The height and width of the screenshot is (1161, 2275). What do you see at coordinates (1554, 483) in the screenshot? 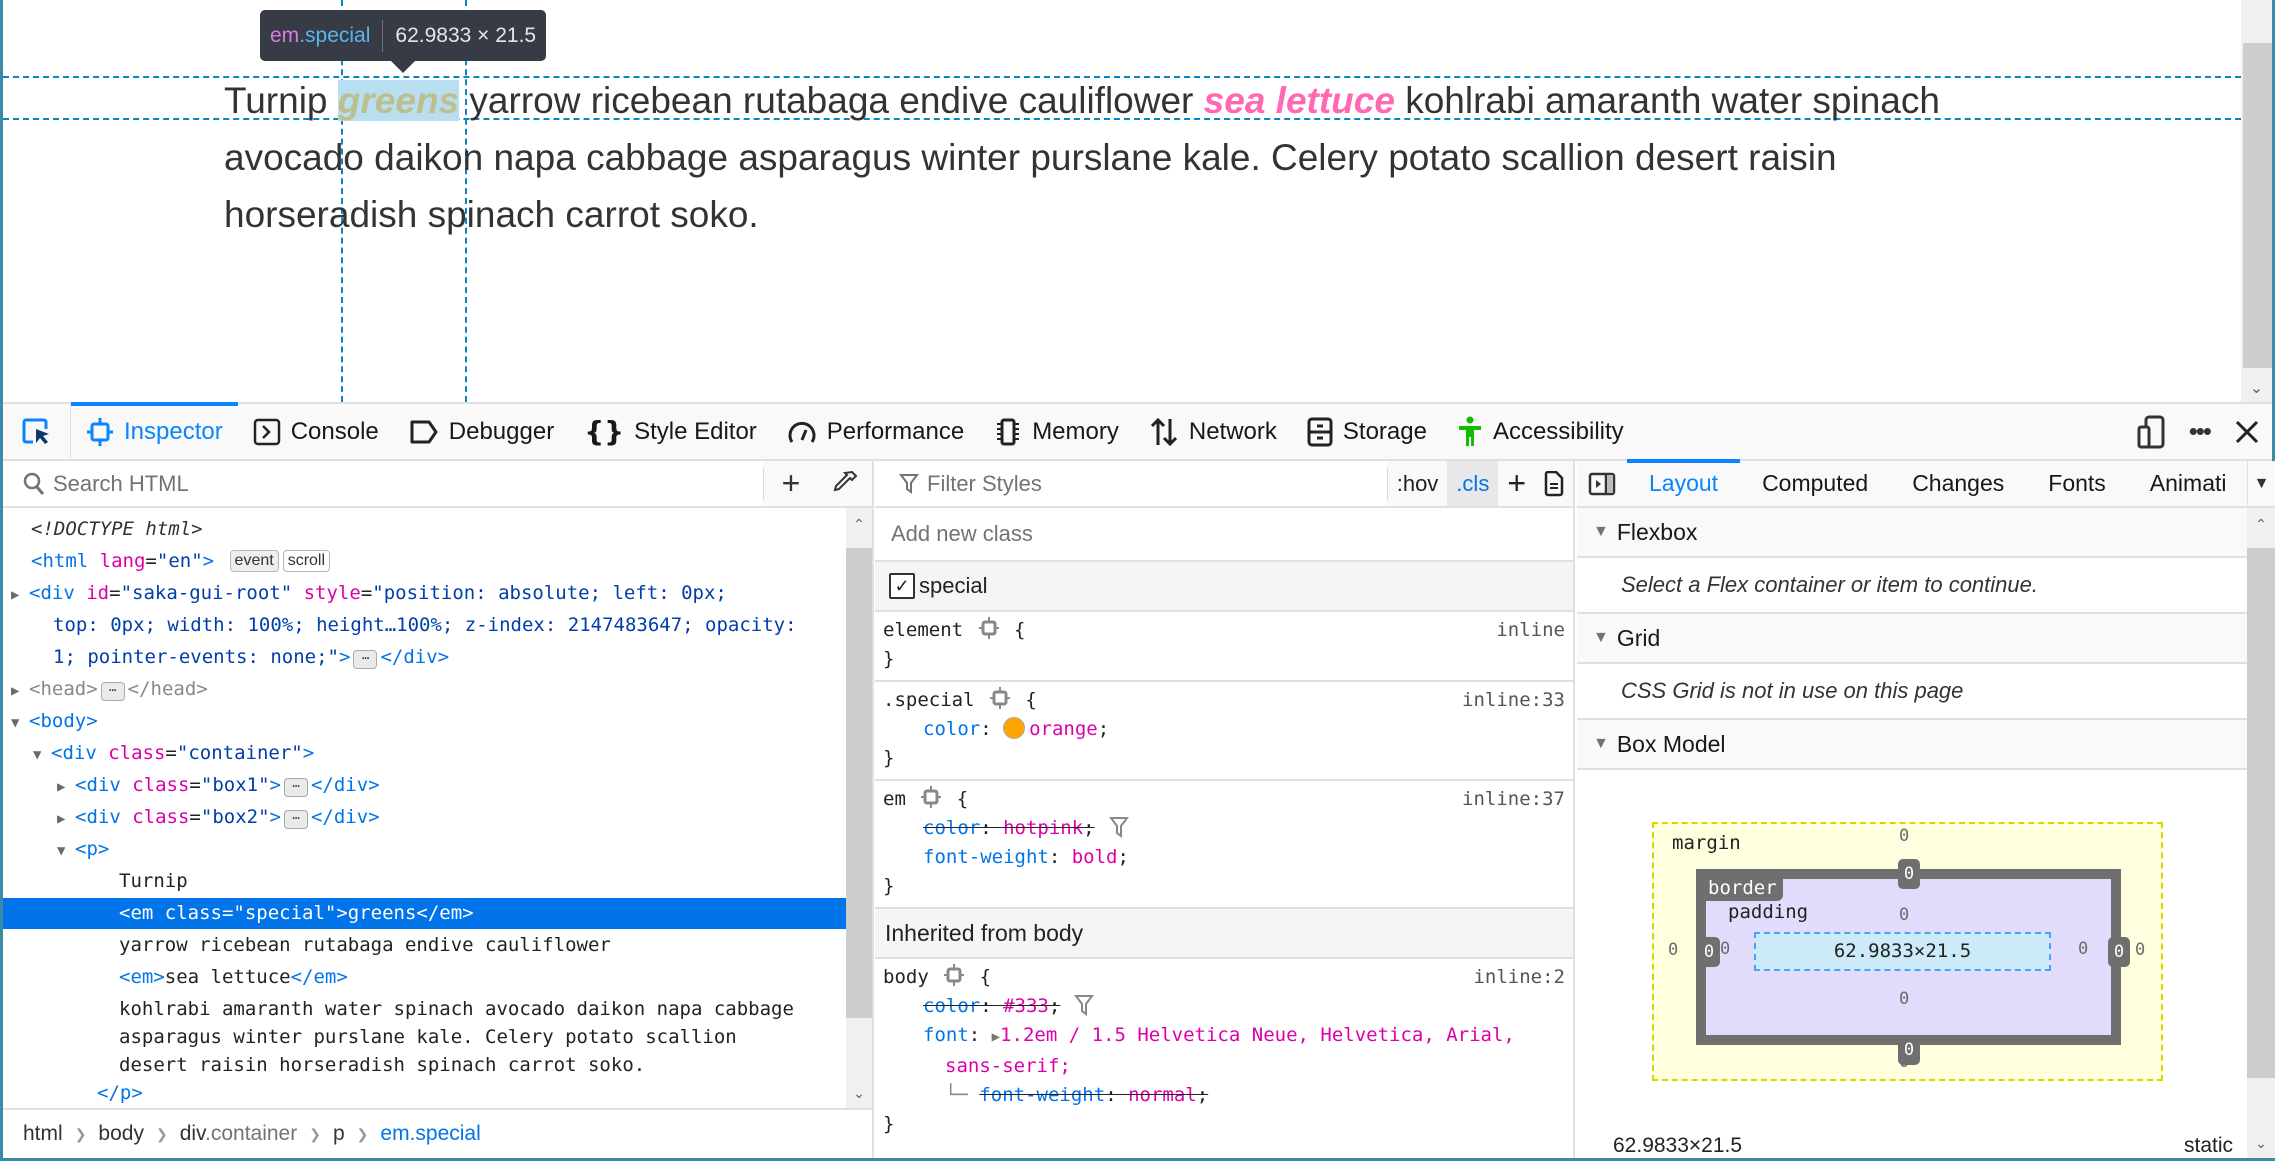
I see `print-simulation-button` at bounding box center [1554, 483].